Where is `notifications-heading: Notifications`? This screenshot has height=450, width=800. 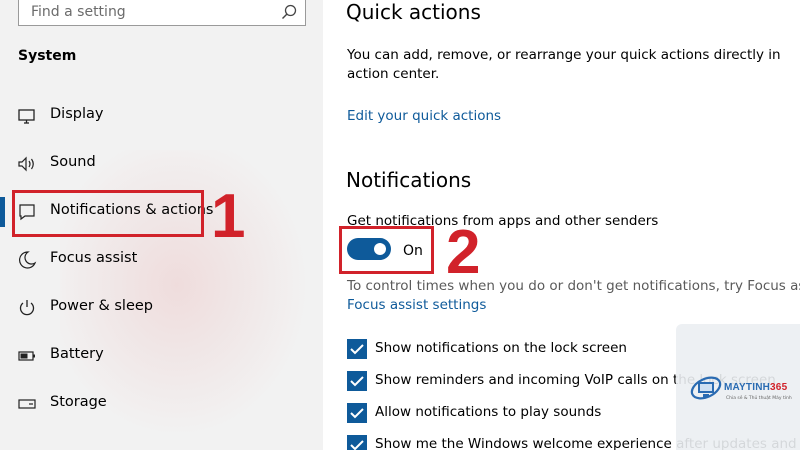 notifications-heading: Notifications is located at coordinates (409, 180).